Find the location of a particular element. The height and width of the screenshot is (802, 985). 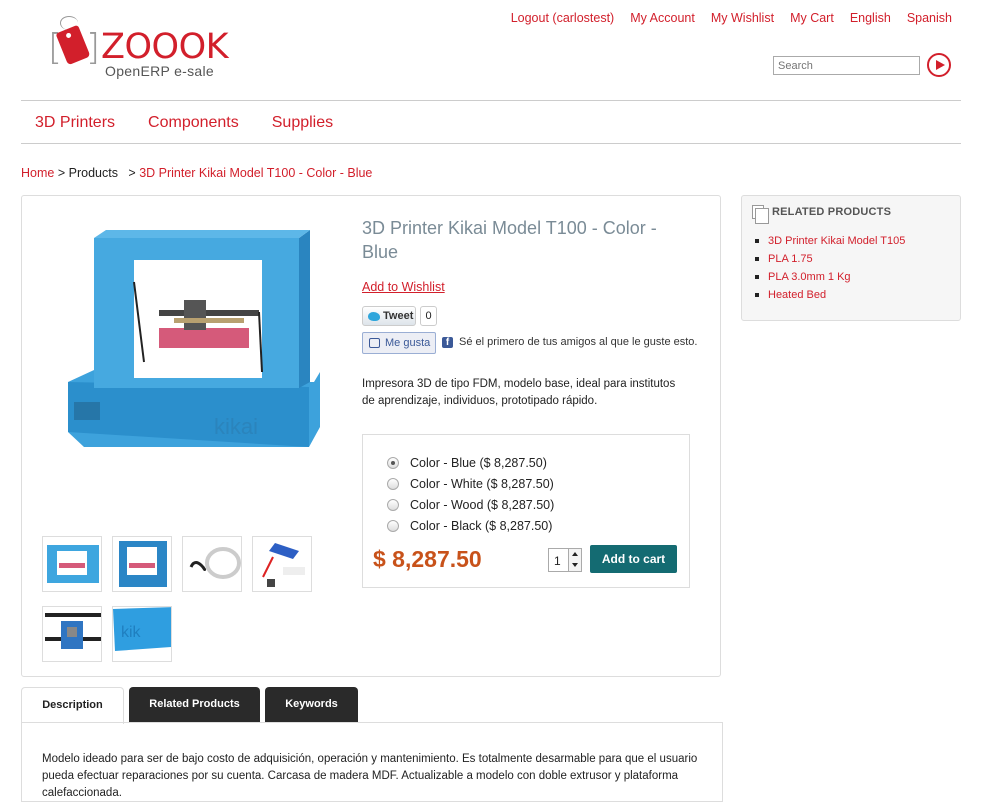

variant-option: Color - White ($ 8,287.50) is located at coordinates (470, 484).